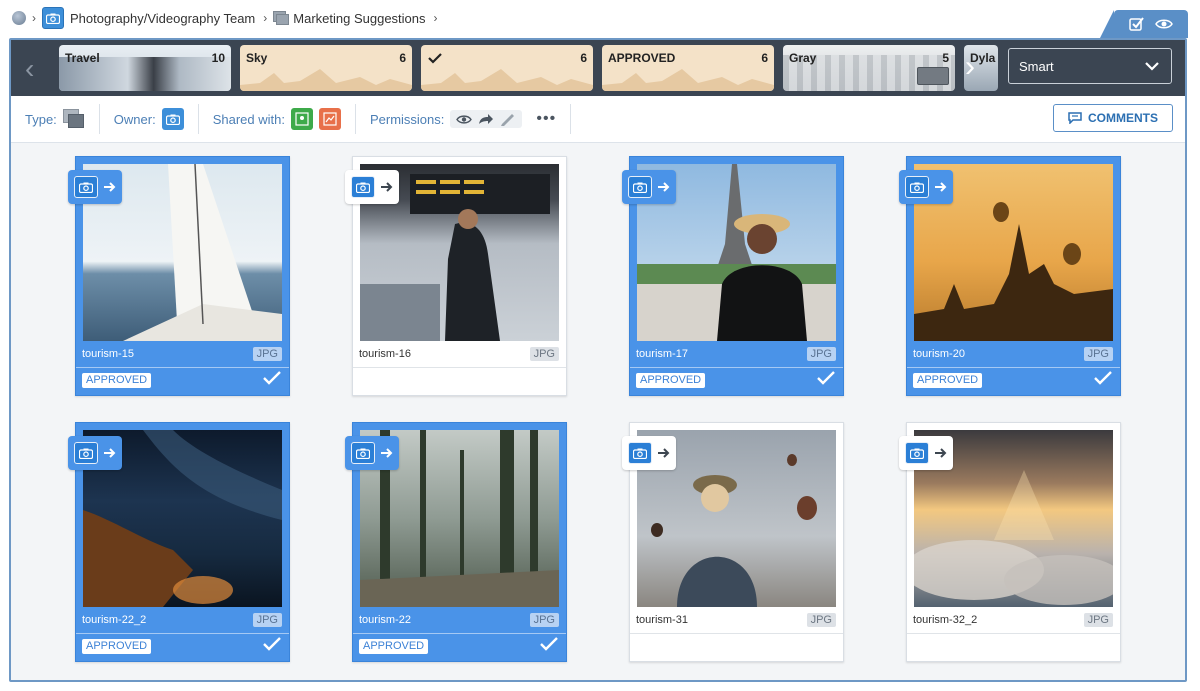  I want to click on gray-swatch, so click(933, 76).